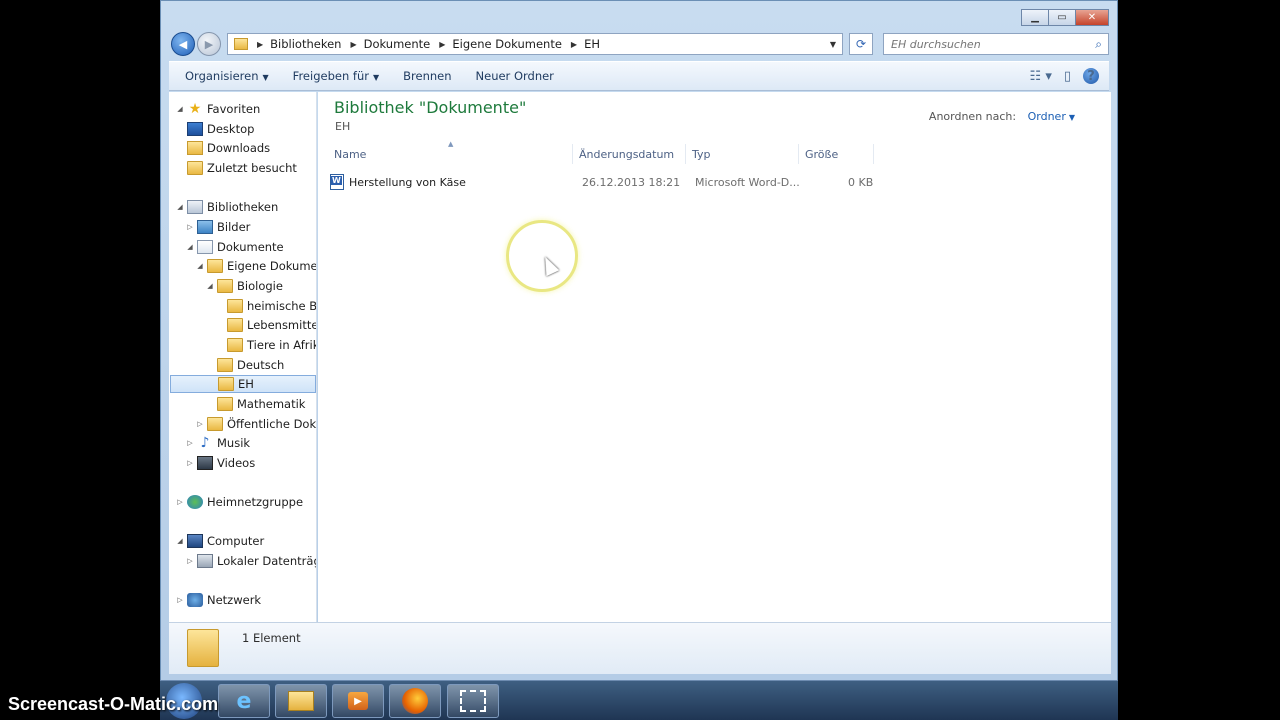  What do you see at coordinates (209, 44) in the screenshot?
I see `forward-button: ▶` at bounding box center [209, 44].